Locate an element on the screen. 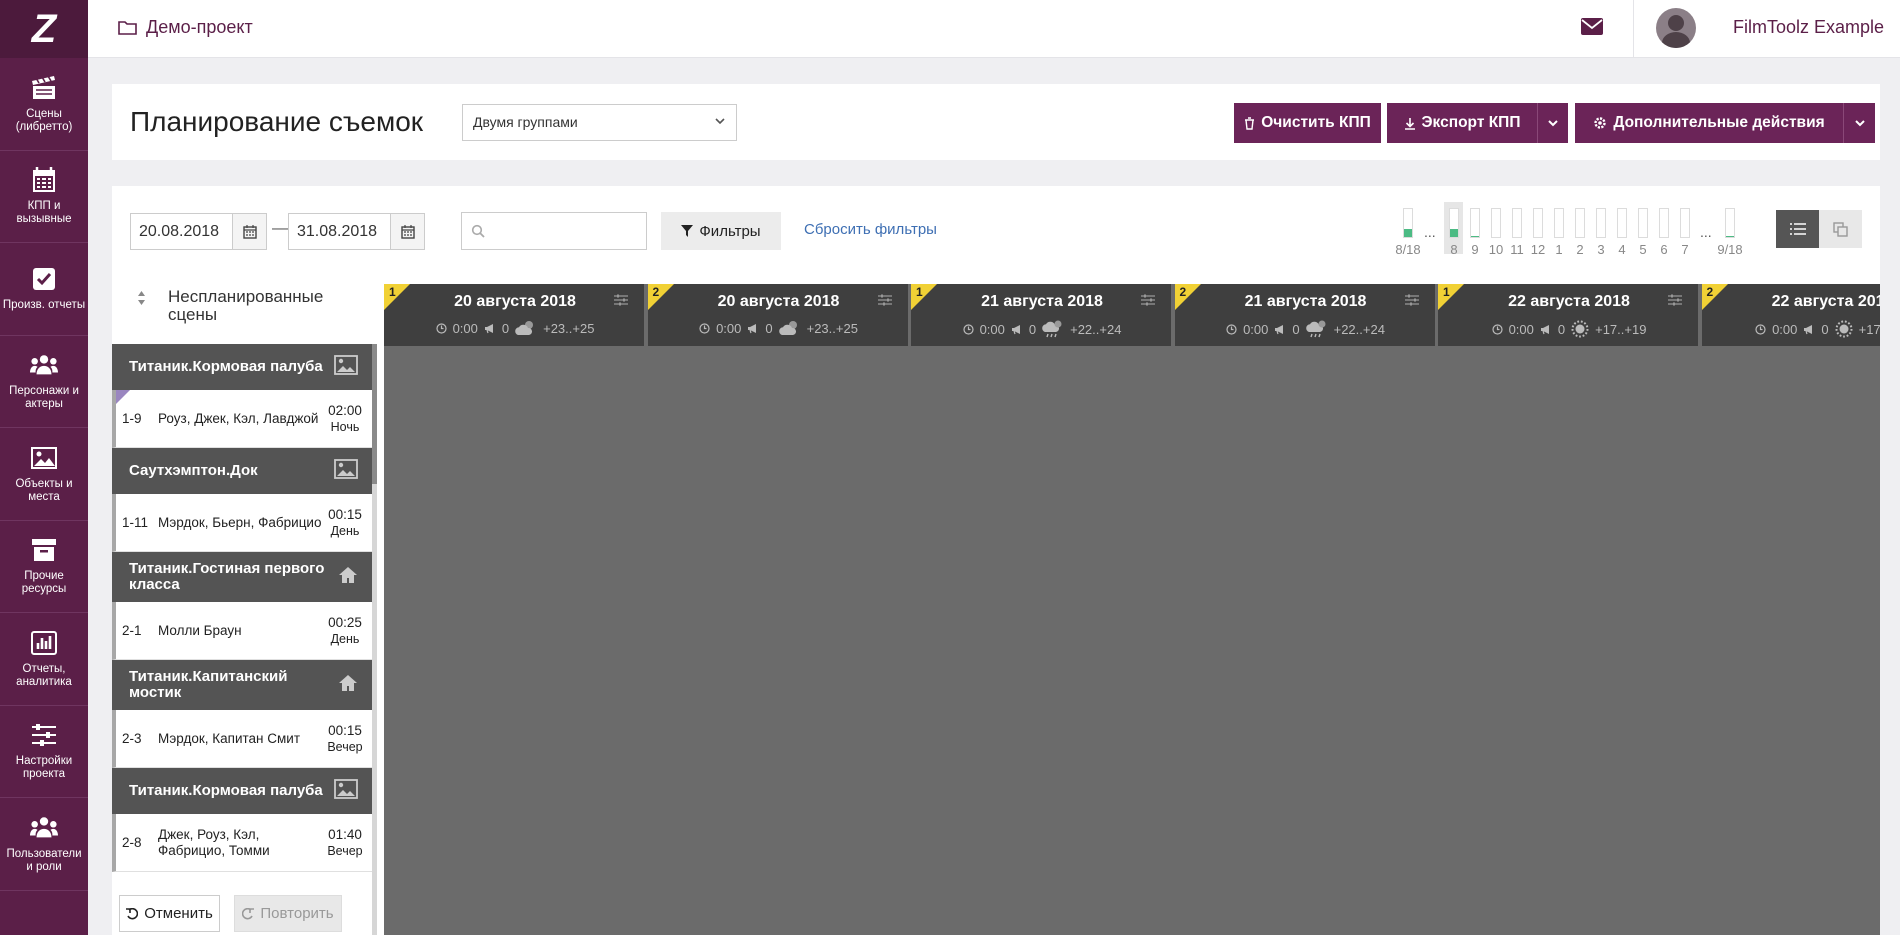  date-to-calendar-button is located at coordinates (408, 231).